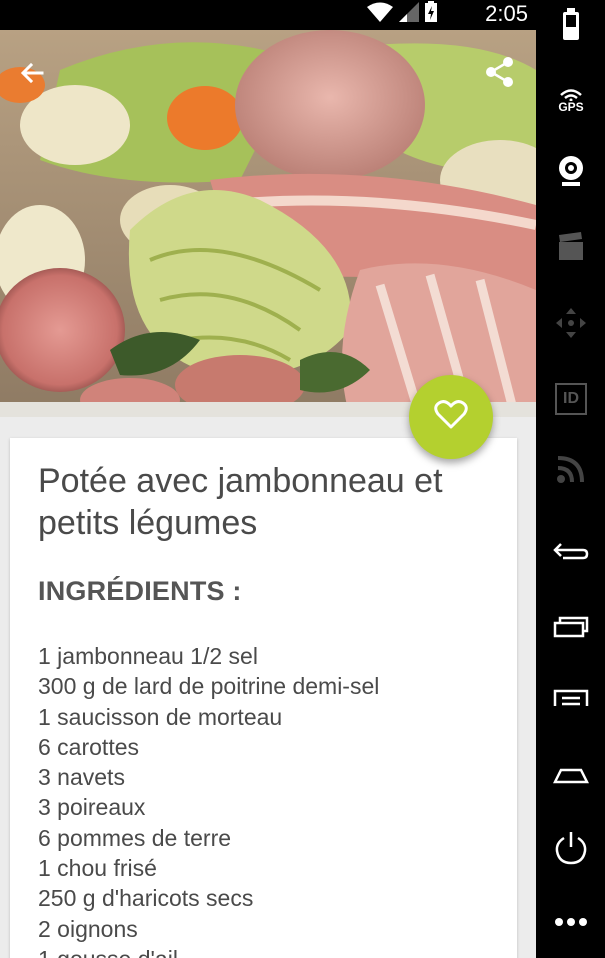  I want to click on battery-icon, so click(571, 27).